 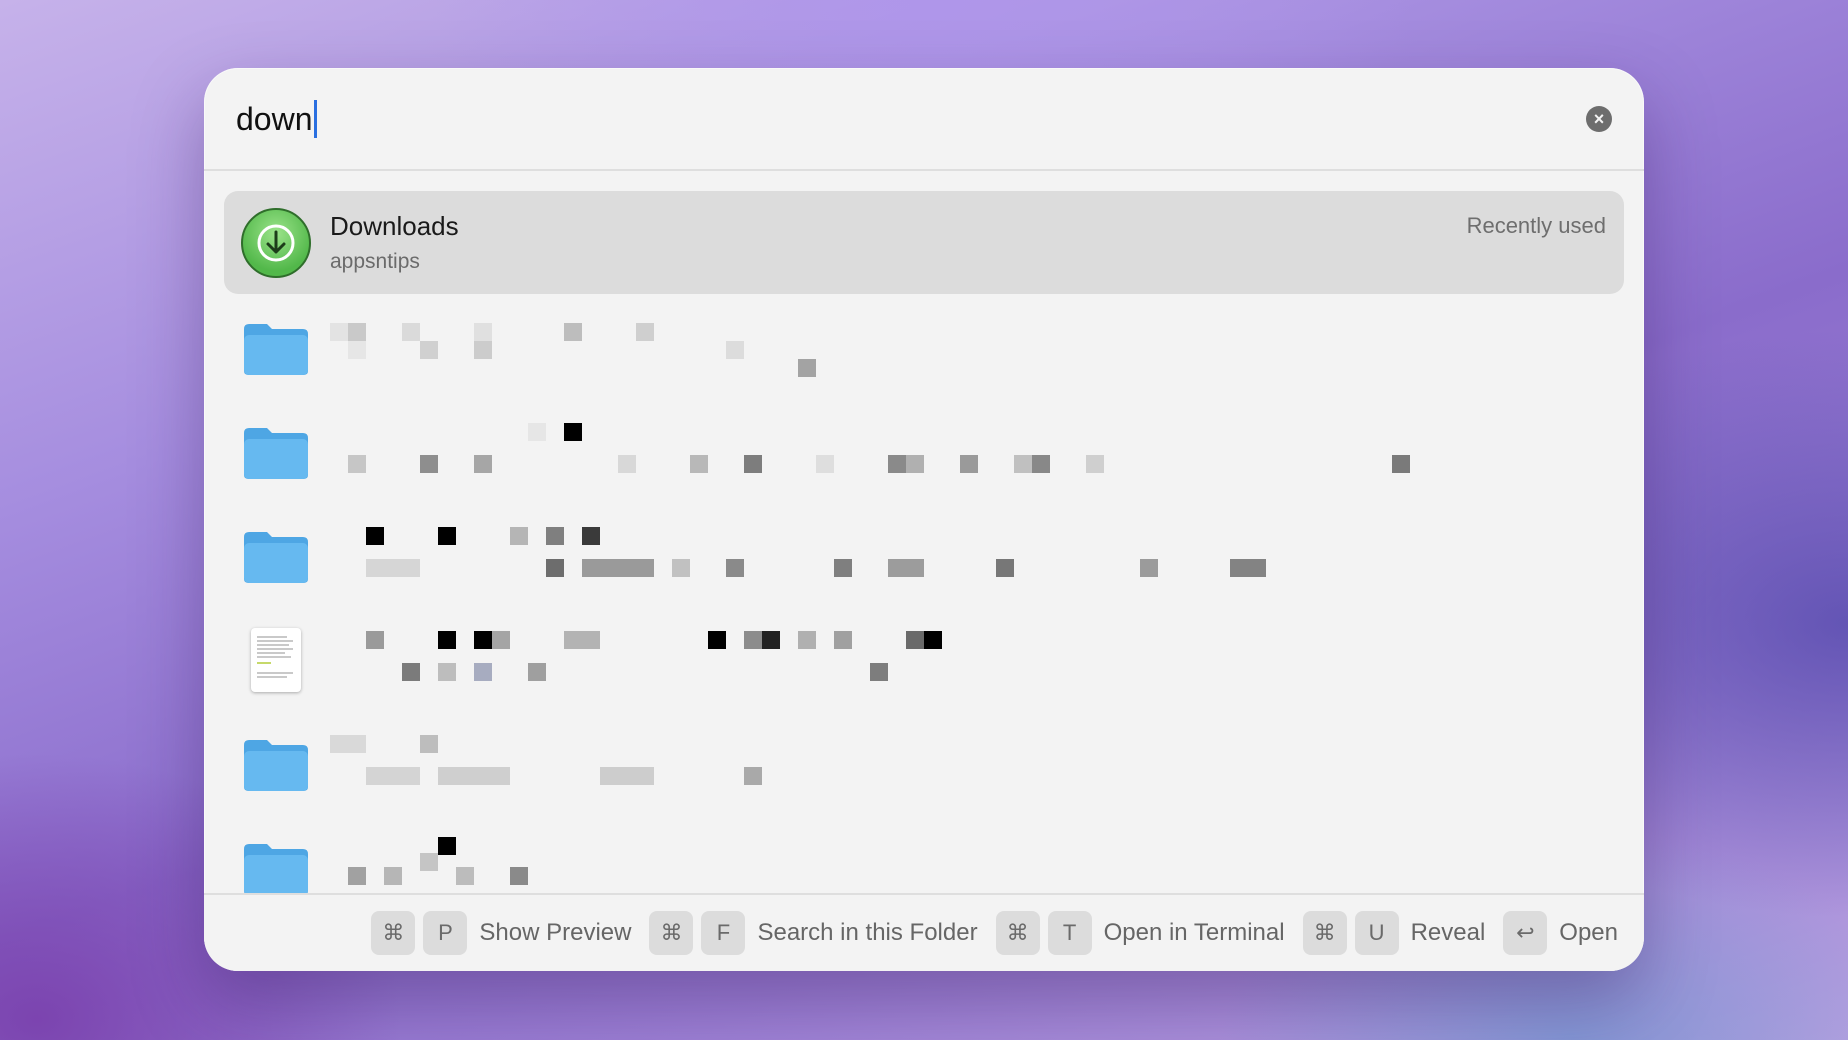 I want to click on shortcut-key: U, so click(x=1376, y=933).